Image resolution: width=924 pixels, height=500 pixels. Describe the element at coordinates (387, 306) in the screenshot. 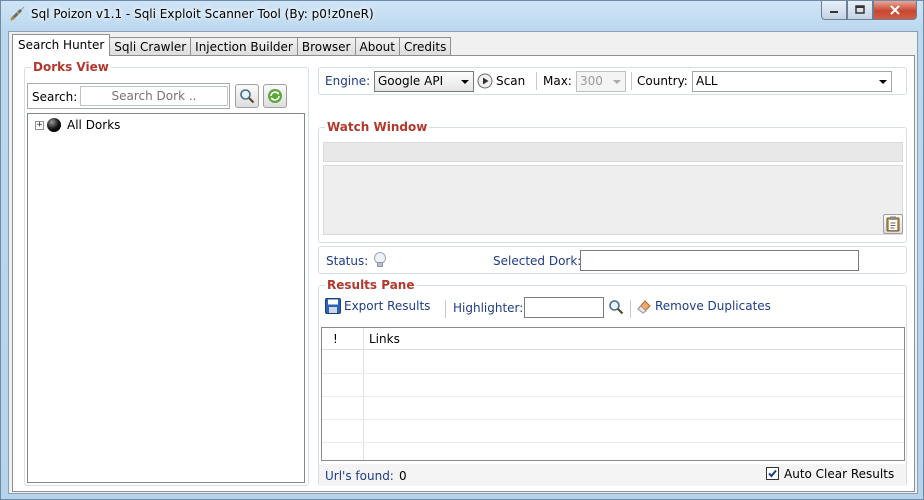

I see `export-results-label: Export Results` at that location.